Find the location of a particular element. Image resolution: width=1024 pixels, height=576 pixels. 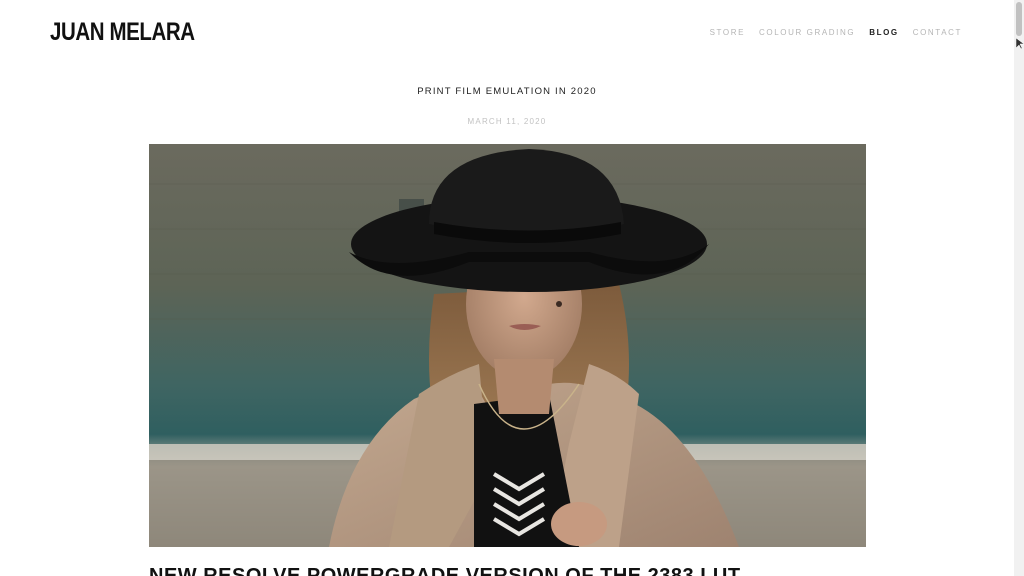

nav-item-store: STORE is located at coordinates (727, 32).